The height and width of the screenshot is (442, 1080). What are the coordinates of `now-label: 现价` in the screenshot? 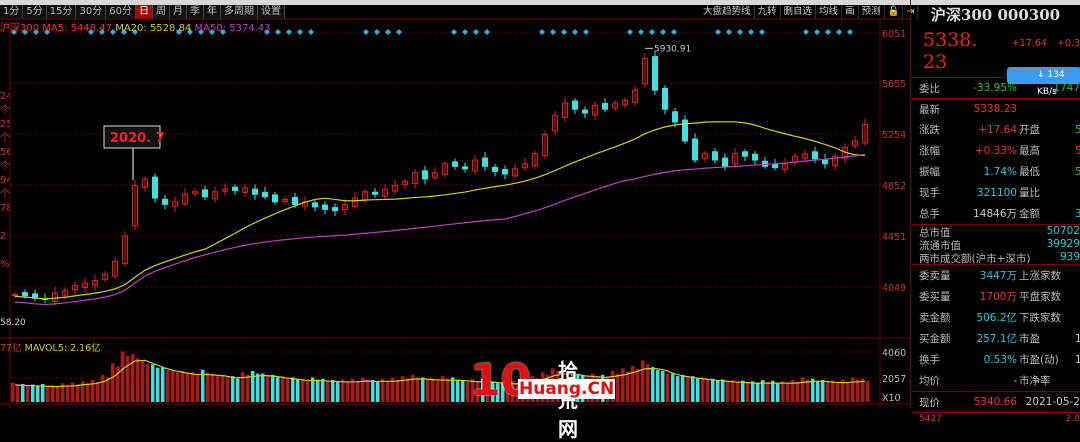 It's located at (929, 402).